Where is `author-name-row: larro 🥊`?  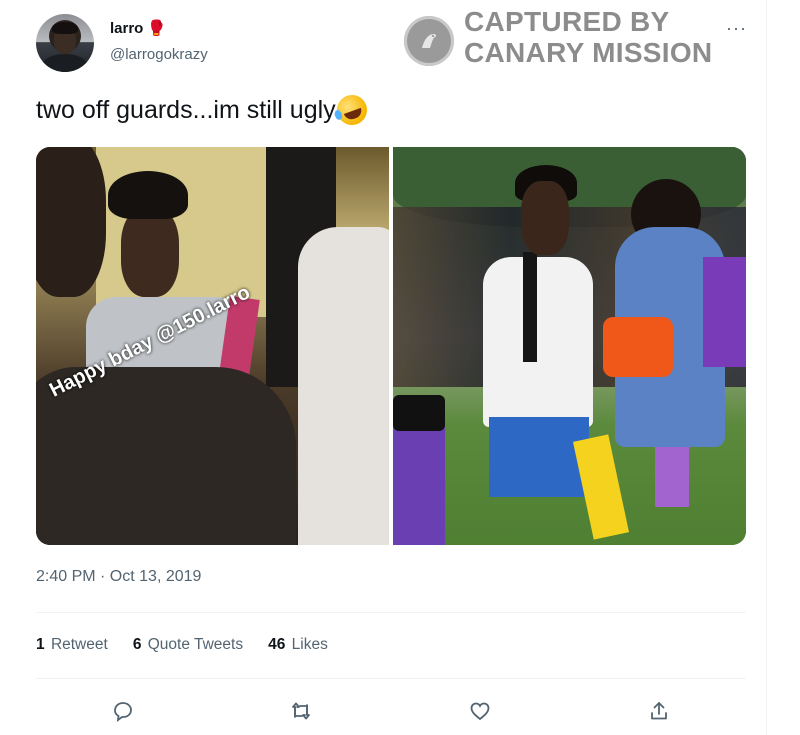
author-name-row: larro 🥊 is located at coordinates (138, 28).